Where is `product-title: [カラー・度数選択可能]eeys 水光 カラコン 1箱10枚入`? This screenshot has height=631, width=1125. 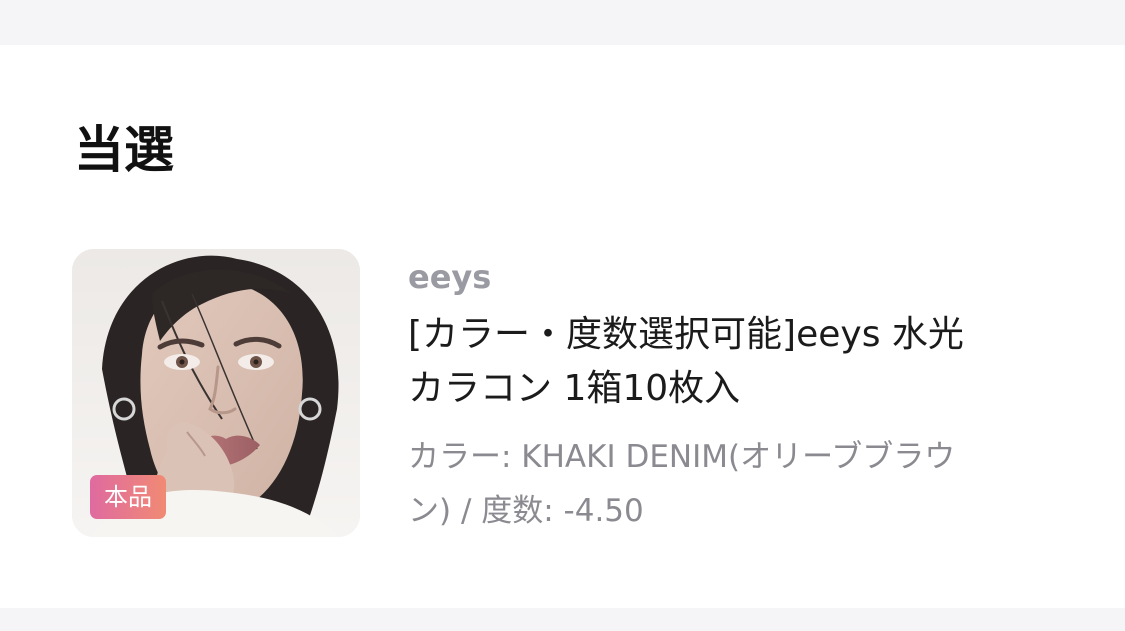 product-title: [カラー・度数選択可能]eeys 水光 カラコン 1箱10枚入 is located at coordinates (733, 362).